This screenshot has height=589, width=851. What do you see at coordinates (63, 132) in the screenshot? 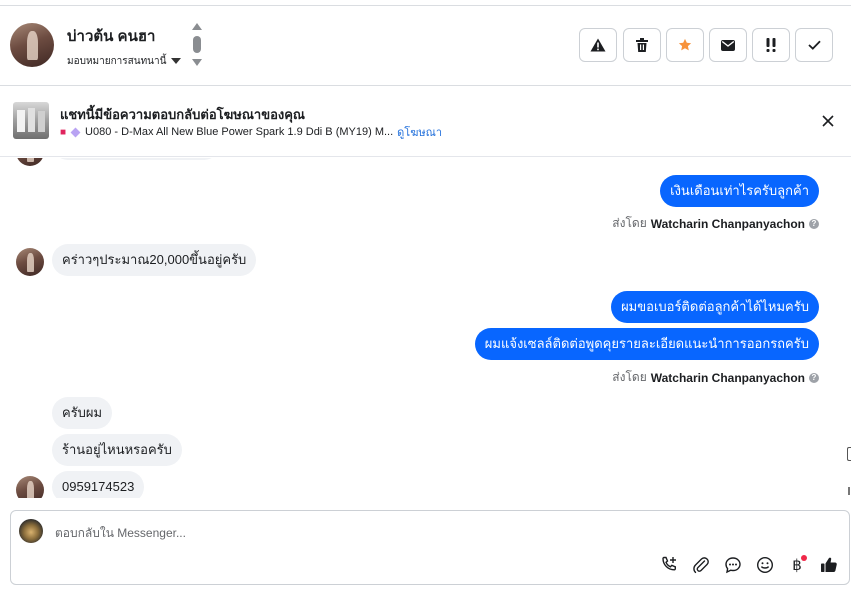
I see `truck-icon: ■` at bounding box center [63, 132].